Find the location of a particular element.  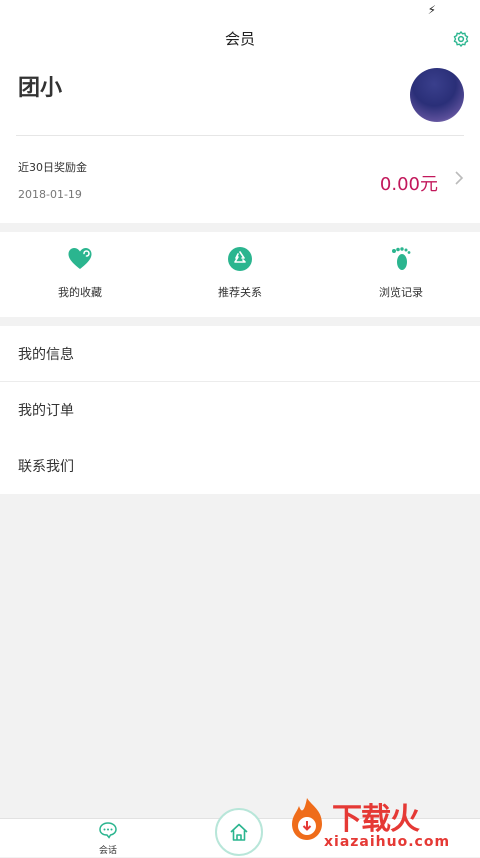

page-title: 会员 is located at coordinates (239, 39).